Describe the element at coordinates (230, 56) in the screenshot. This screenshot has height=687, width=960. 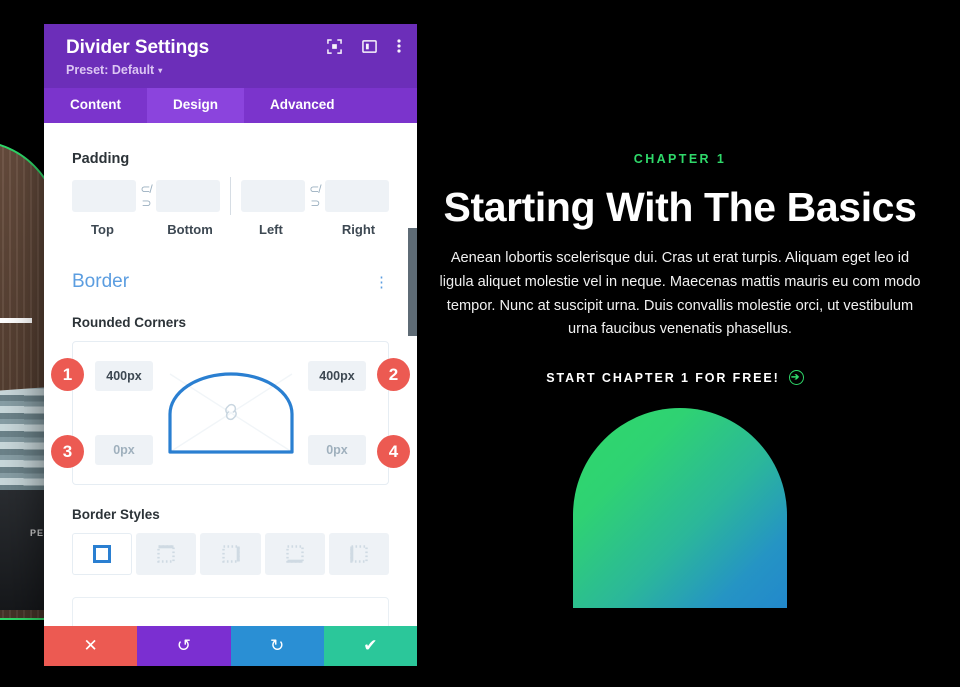
I see `modal-header: Divider Settings Preset: Default ▾` at that location.